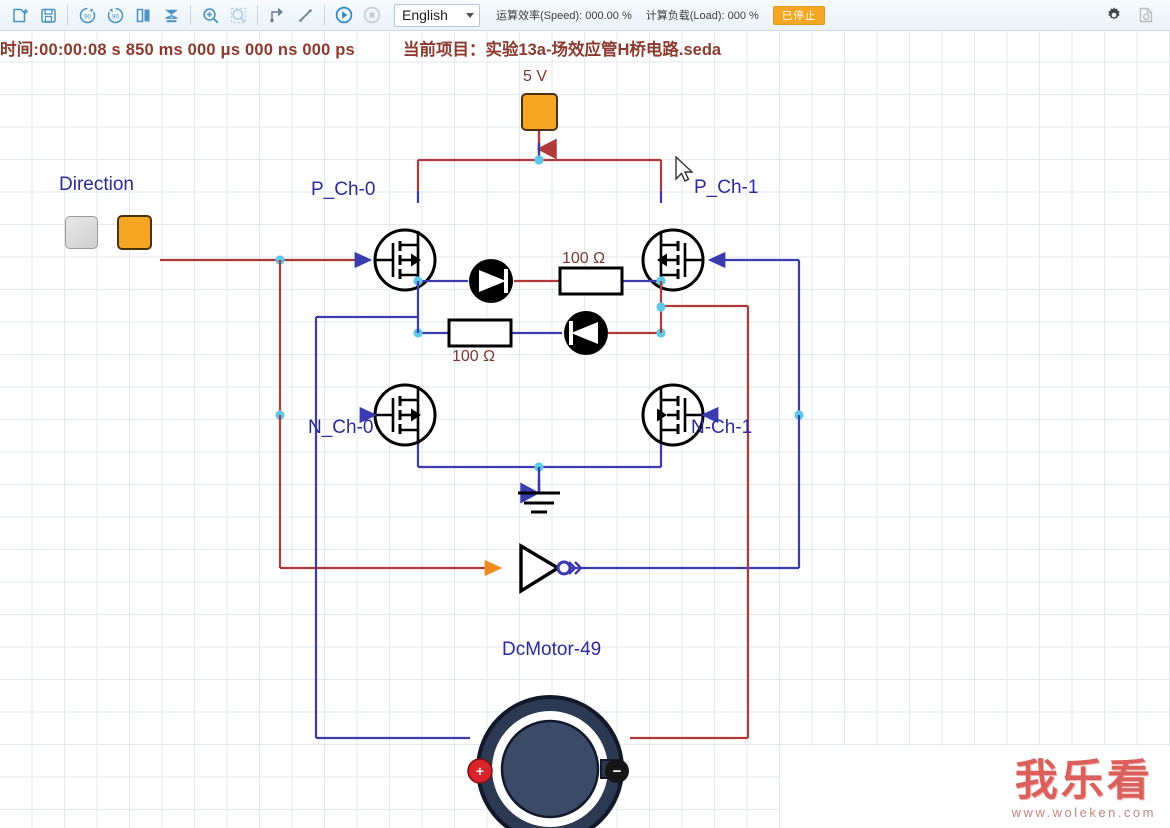 This screenshot has width=1170, height=828. I want to click on run-icon, so click(344, 15).